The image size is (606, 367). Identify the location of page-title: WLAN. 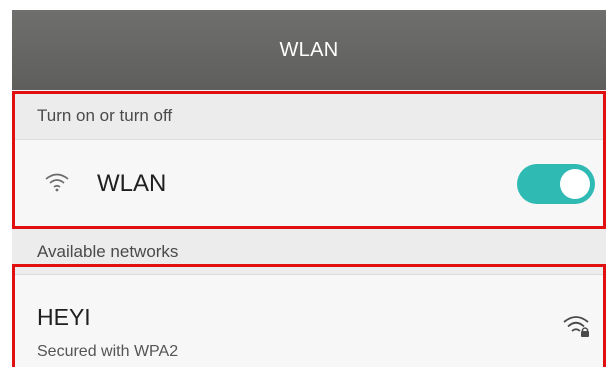
(309, 49).